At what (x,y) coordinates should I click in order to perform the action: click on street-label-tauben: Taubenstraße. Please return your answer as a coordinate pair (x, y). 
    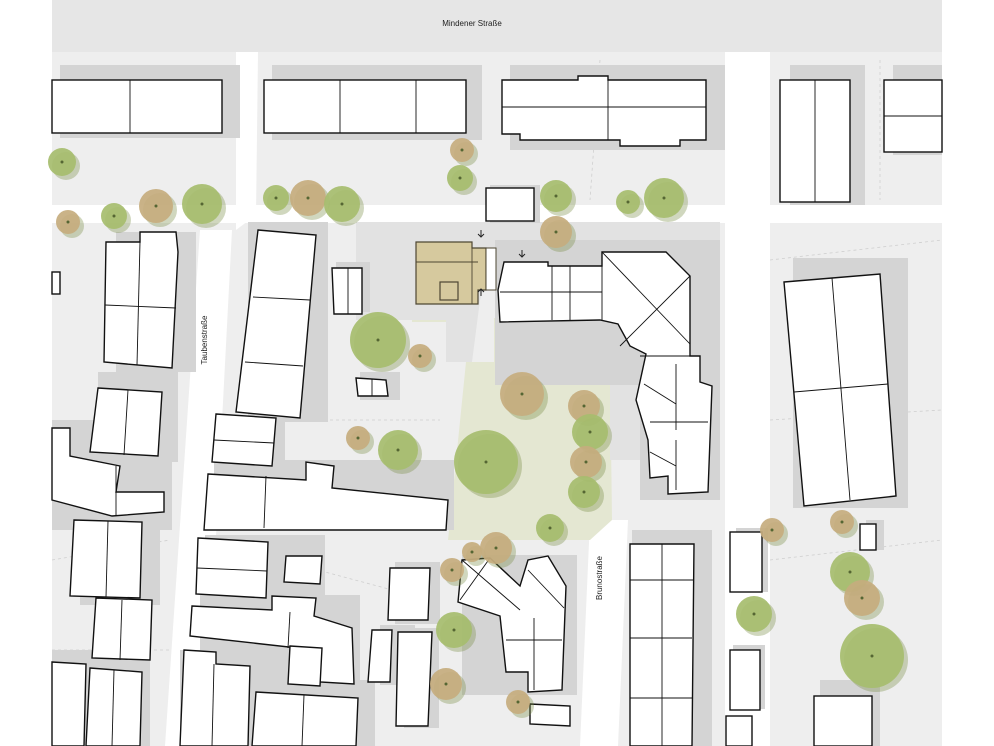
    Looking at the image, I should click on (204, 339).